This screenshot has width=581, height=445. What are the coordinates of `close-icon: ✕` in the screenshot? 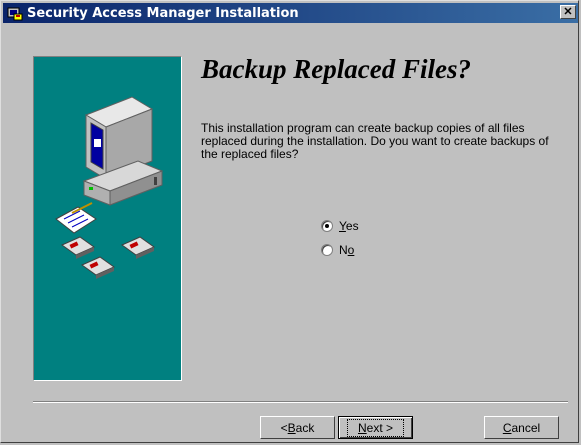 It's located at (568, 12).